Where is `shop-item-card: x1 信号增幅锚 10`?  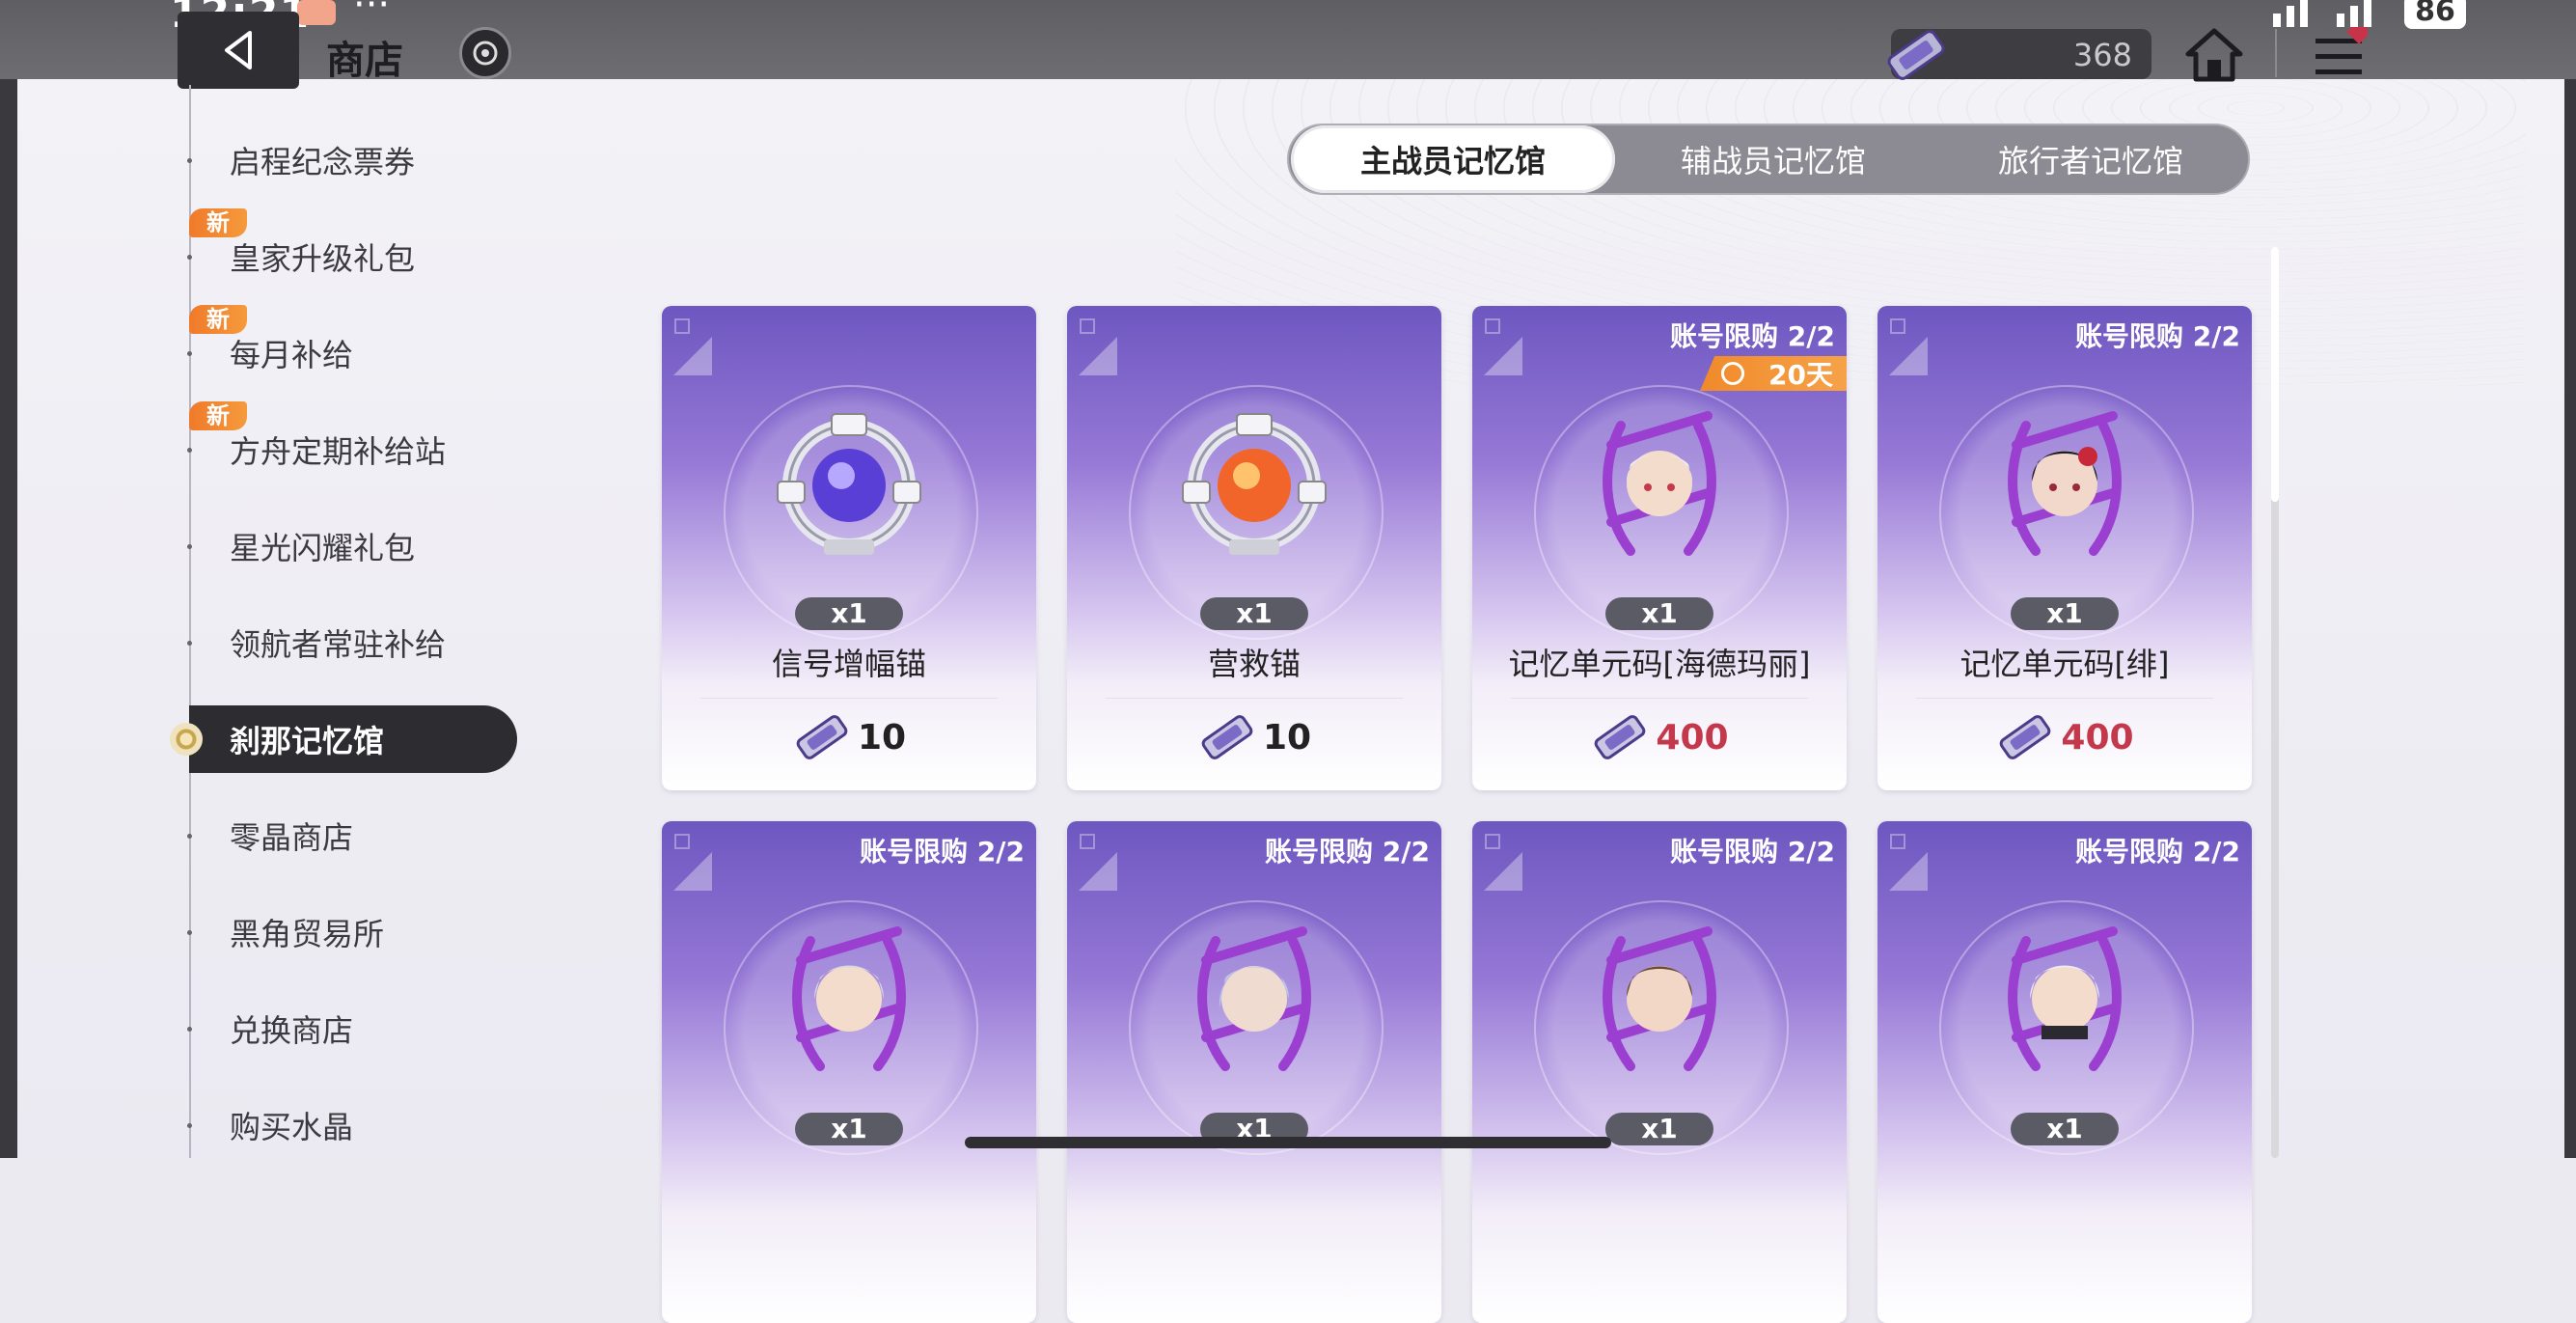
shop-item-card: x1 信号增幅锚 10 is located at coordinates (849, 548).